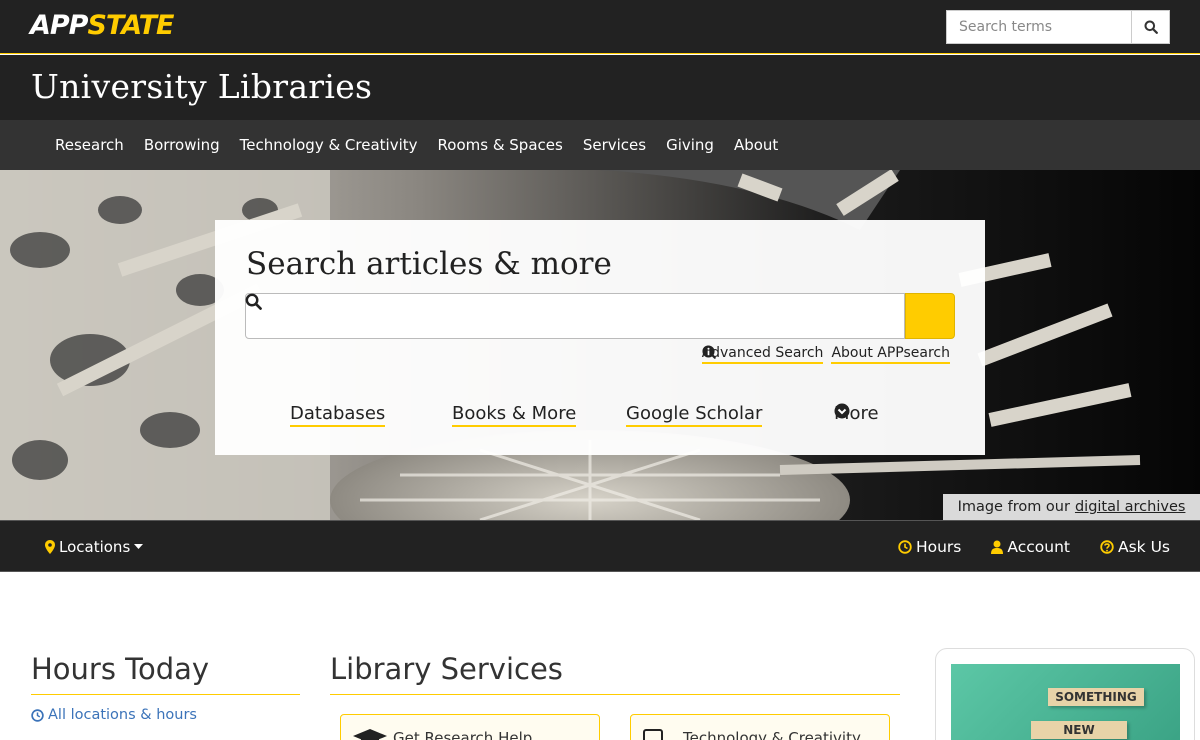  I want to click on nav-research: Research, so click(89, 145).